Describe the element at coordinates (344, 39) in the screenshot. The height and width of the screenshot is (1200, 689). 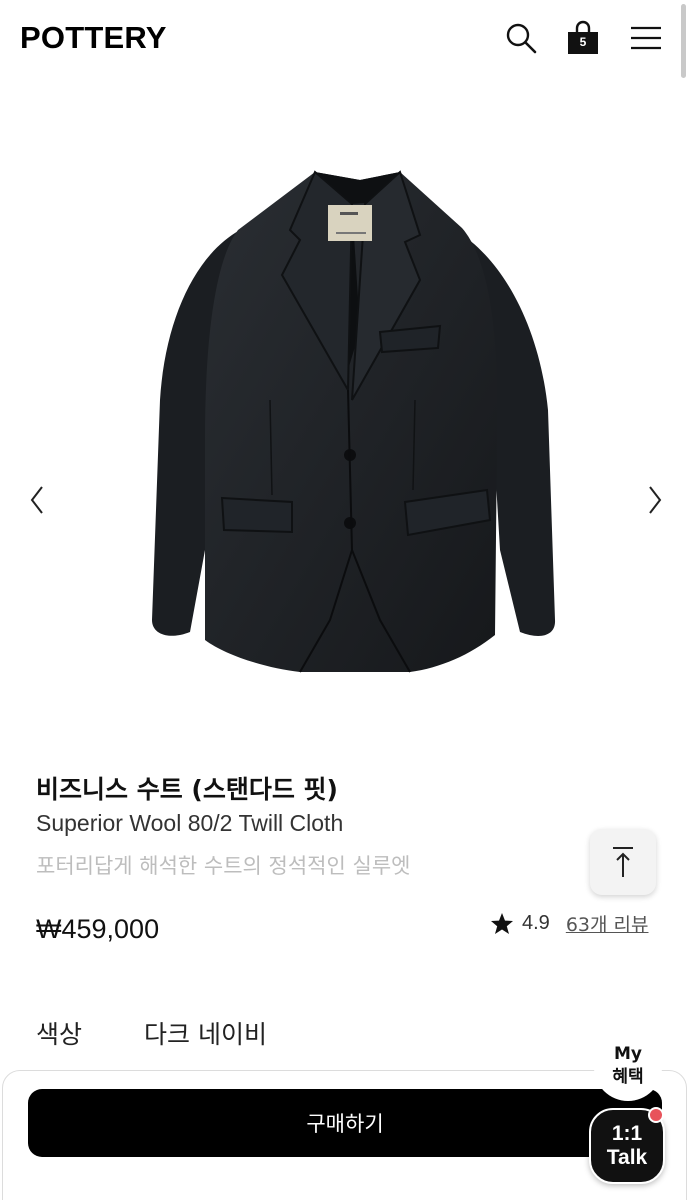
I see `header: POTTERY 5` at that location.